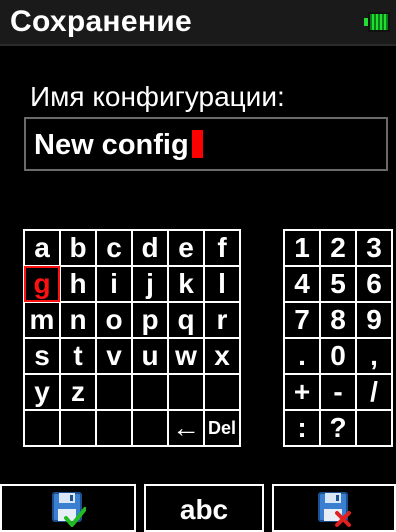  Describe the element at coordinates (78, 284) in the screenshot. I see `letter-key: h` at that location.